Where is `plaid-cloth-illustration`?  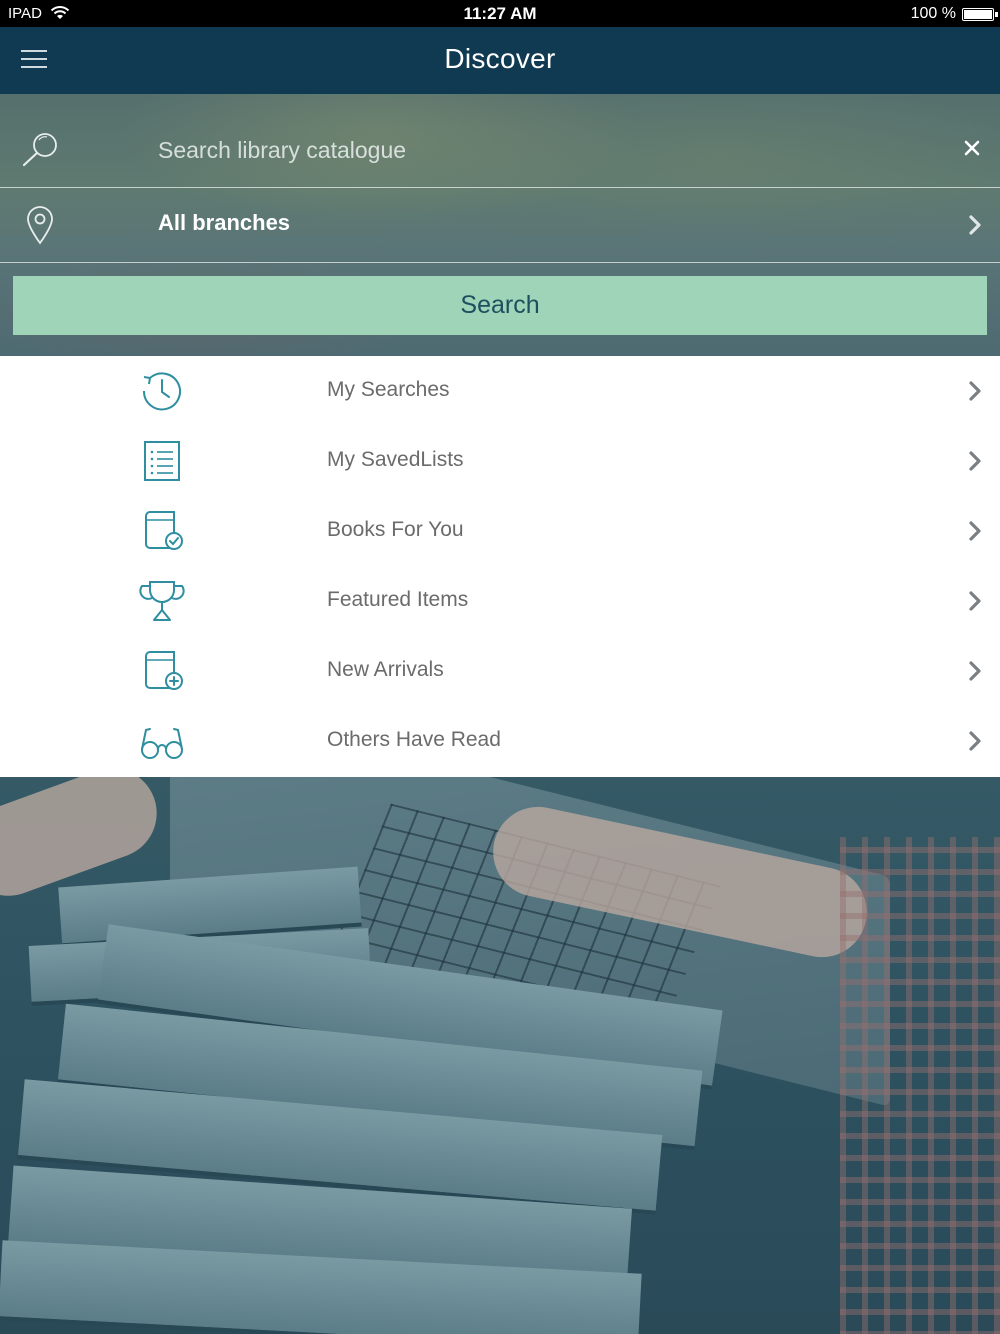
plaid-cloth-illustration is located at coordinates (920, 1085).